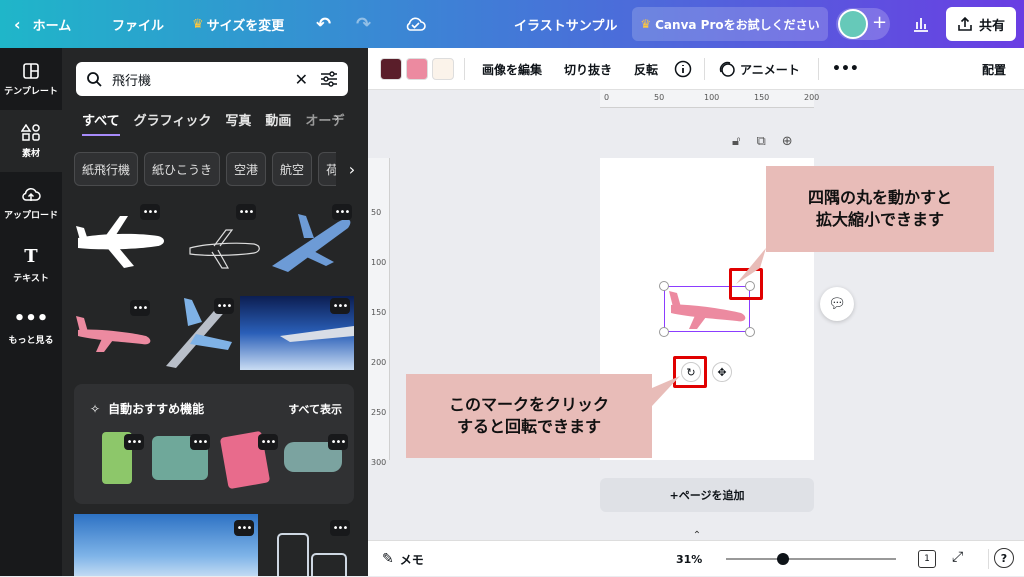 The width and height of the screenshot is (1024, 577). Describe the element at coordinates (565, 24) in the screenshot. I see `document-title: イラストサンプル` at that location.